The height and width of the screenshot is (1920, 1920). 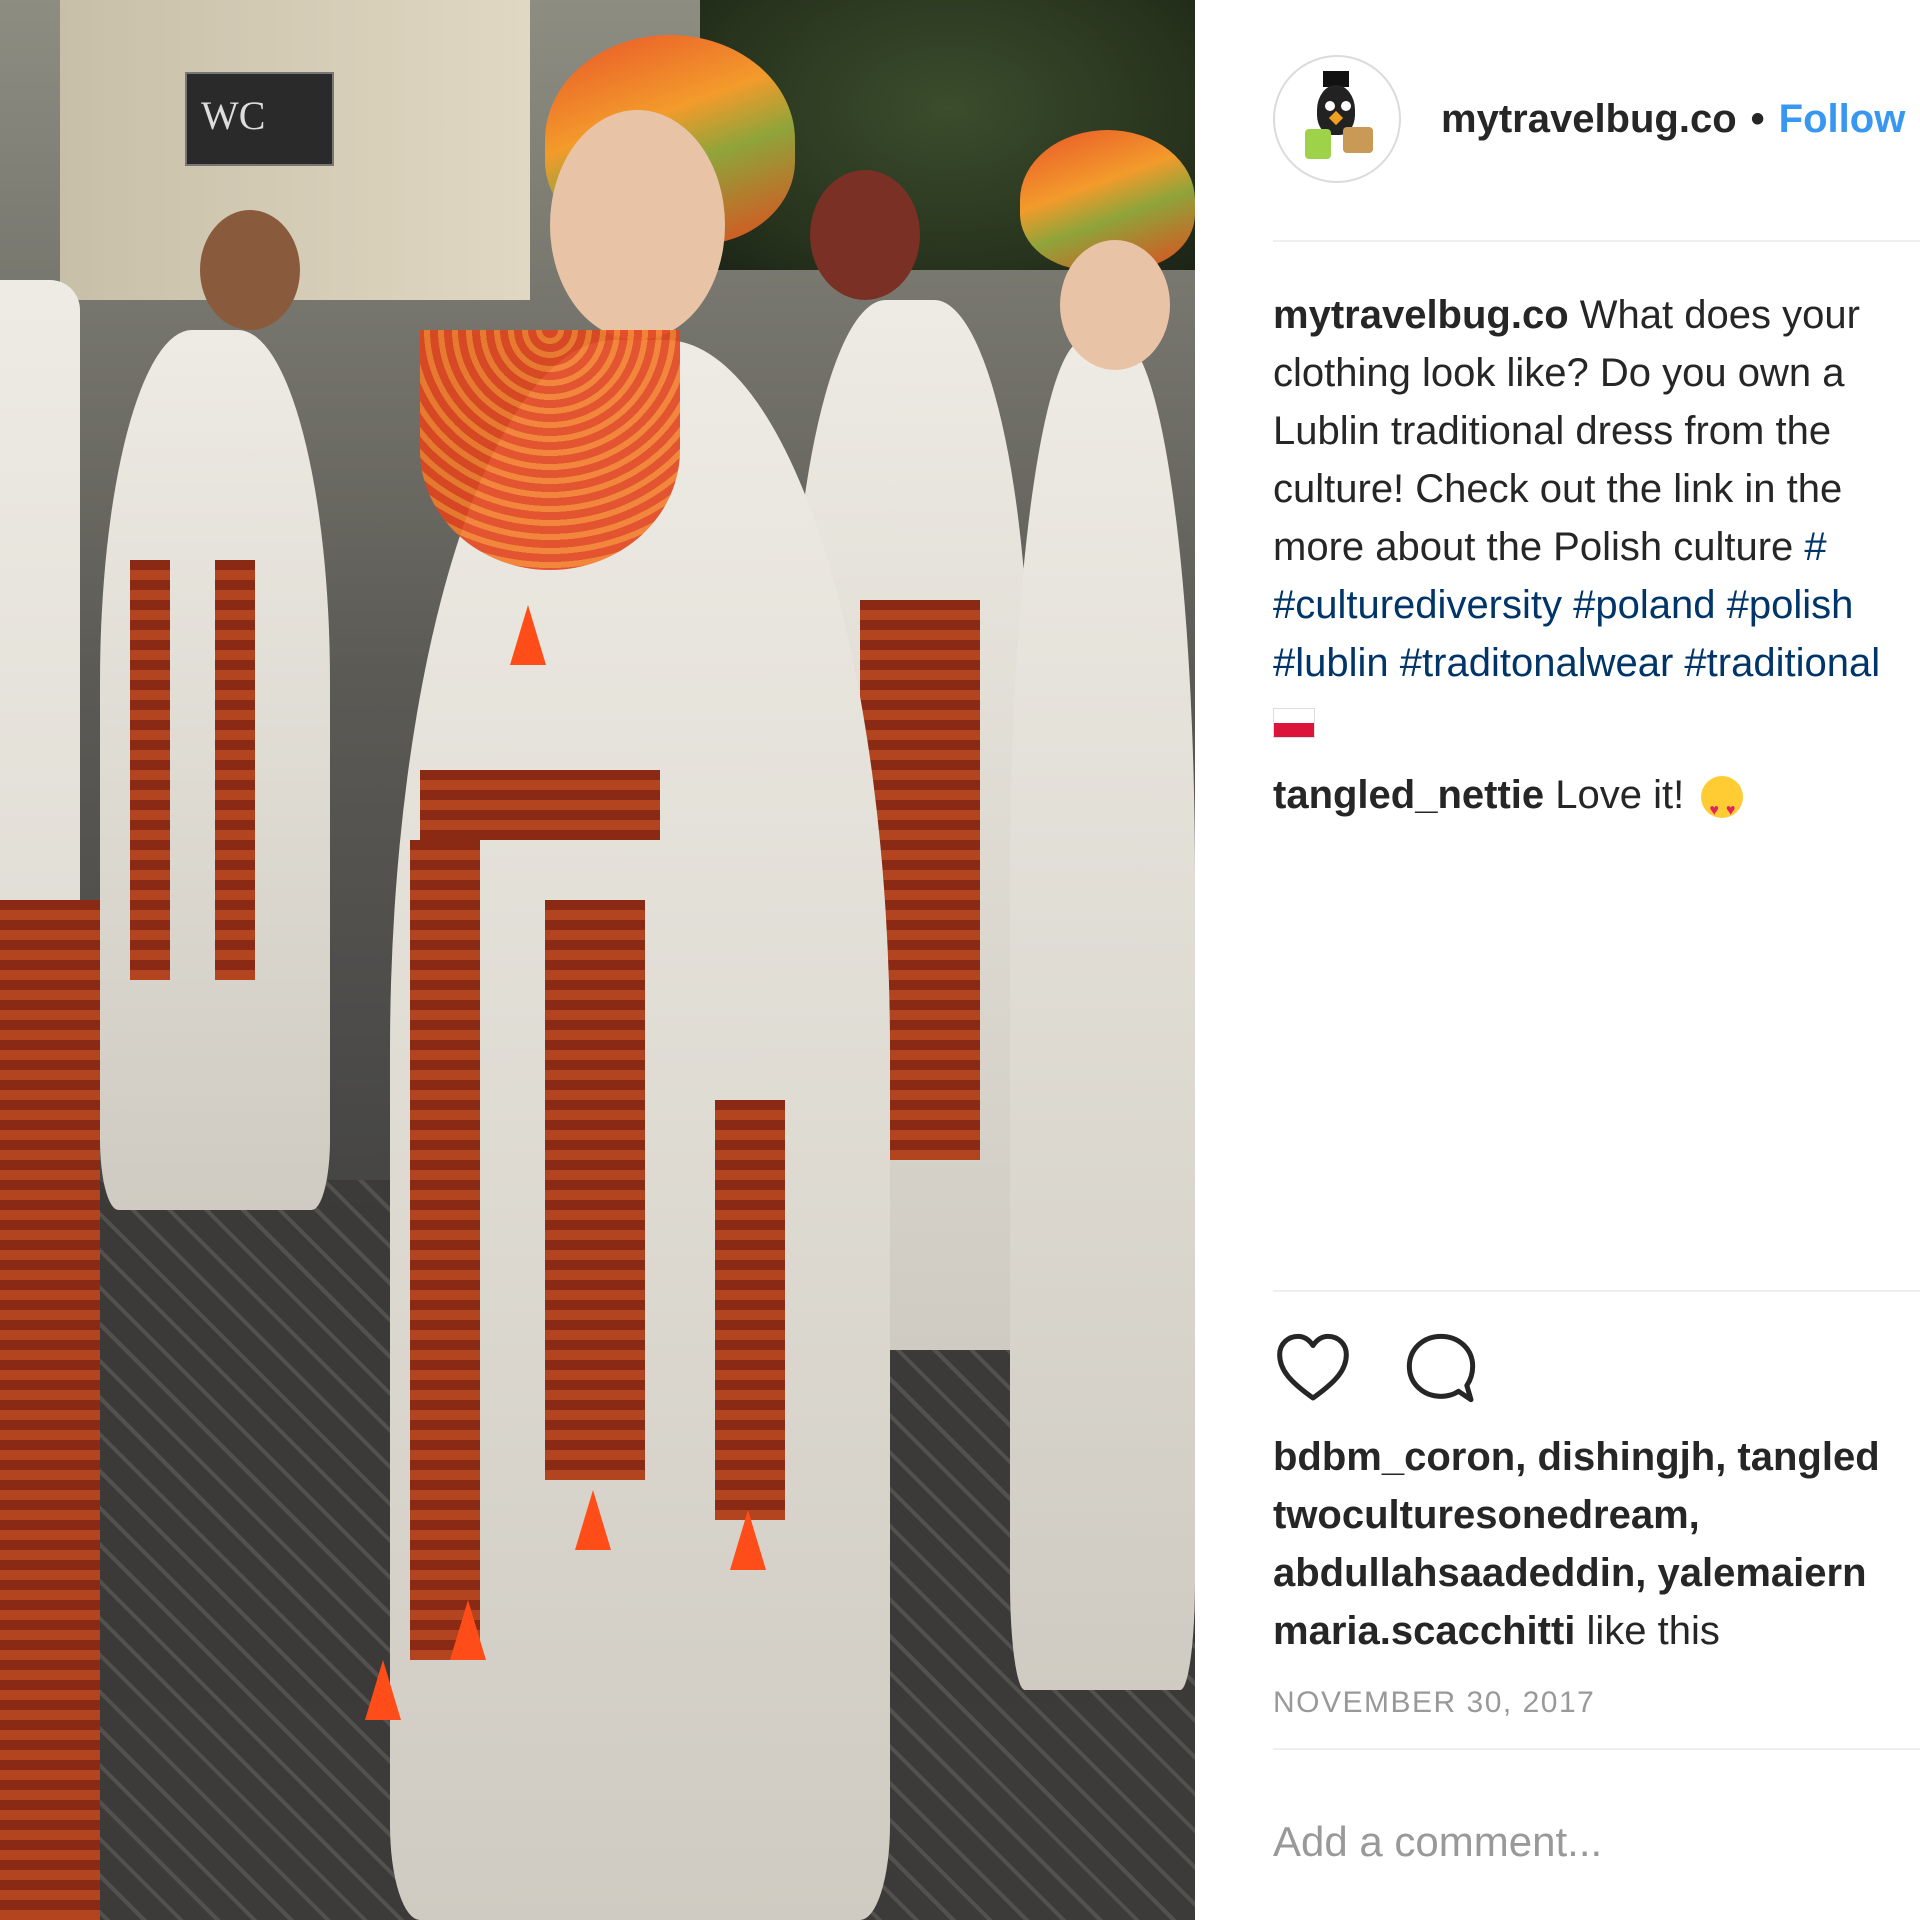 What do you see at coordinates (1815, 547) in the screenshot?
I see `hashtag-link: #` at bounding box center [1815, 547].